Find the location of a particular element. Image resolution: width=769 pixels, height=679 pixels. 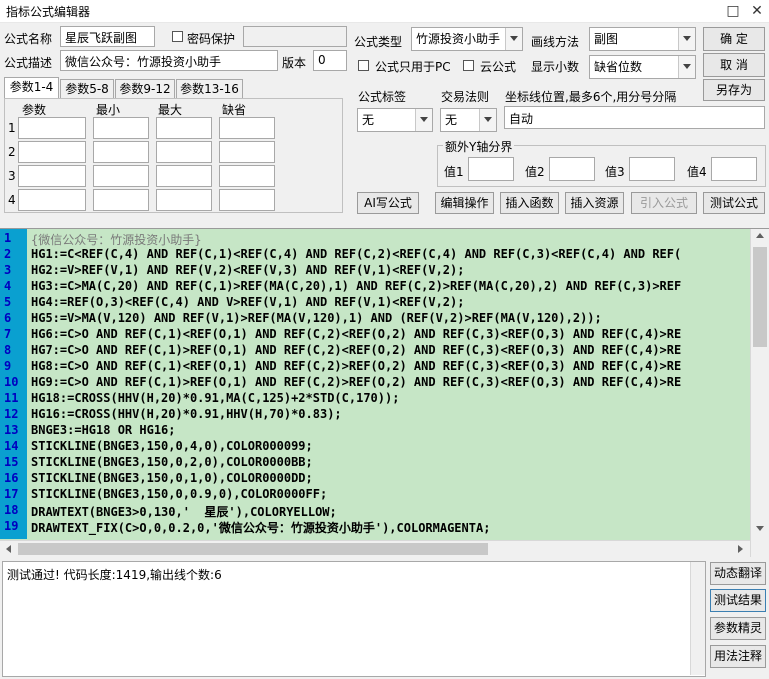

password-checkbox is located at coordinates (177, 36).